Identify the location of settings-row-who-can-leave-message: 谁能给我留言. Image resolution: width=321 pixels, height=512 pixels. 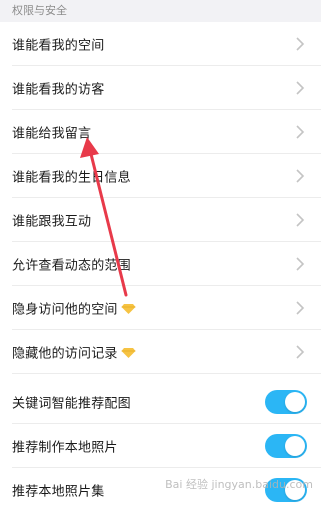
(160, 132).